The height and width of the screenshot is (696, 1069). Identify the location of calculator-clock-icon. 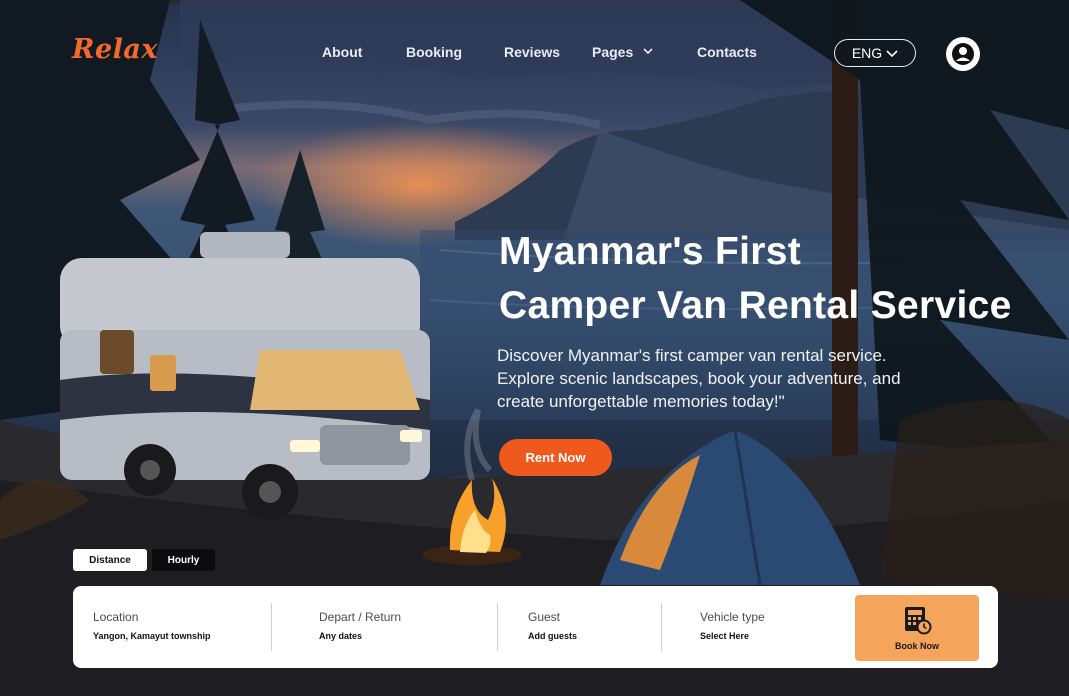
(918, 621).